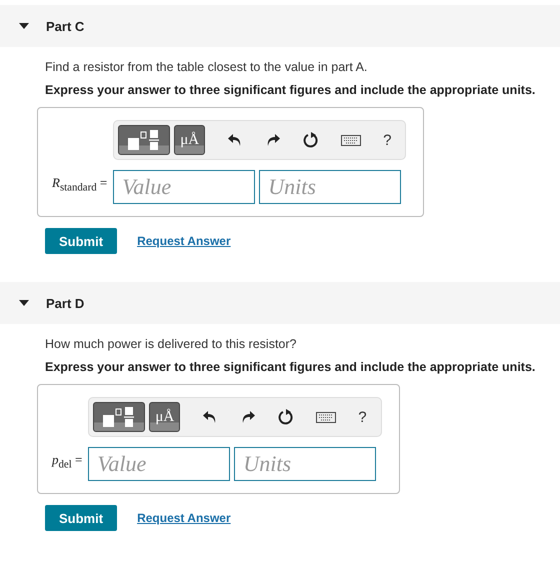  I want to click on part-header: Part C, so click(280, 26).